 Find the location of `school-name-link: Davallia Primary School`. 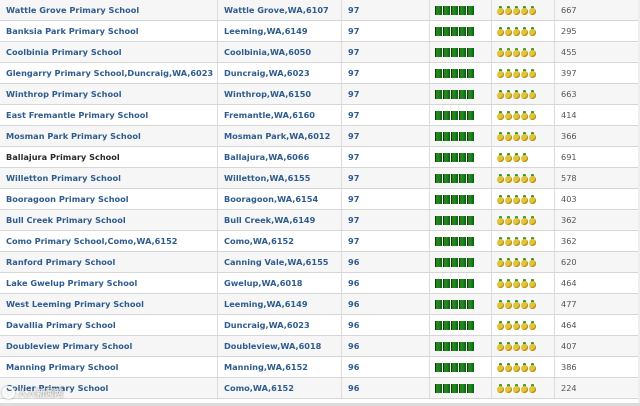

school-name-link: Davallia Primary School is located at coordinates (109, 325).